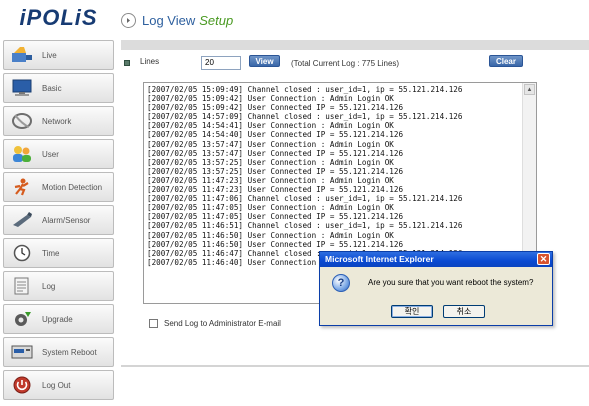 The width and height of the screenshot is (589, 406). I want to click on lines-label: Lines, so click(150, 61).